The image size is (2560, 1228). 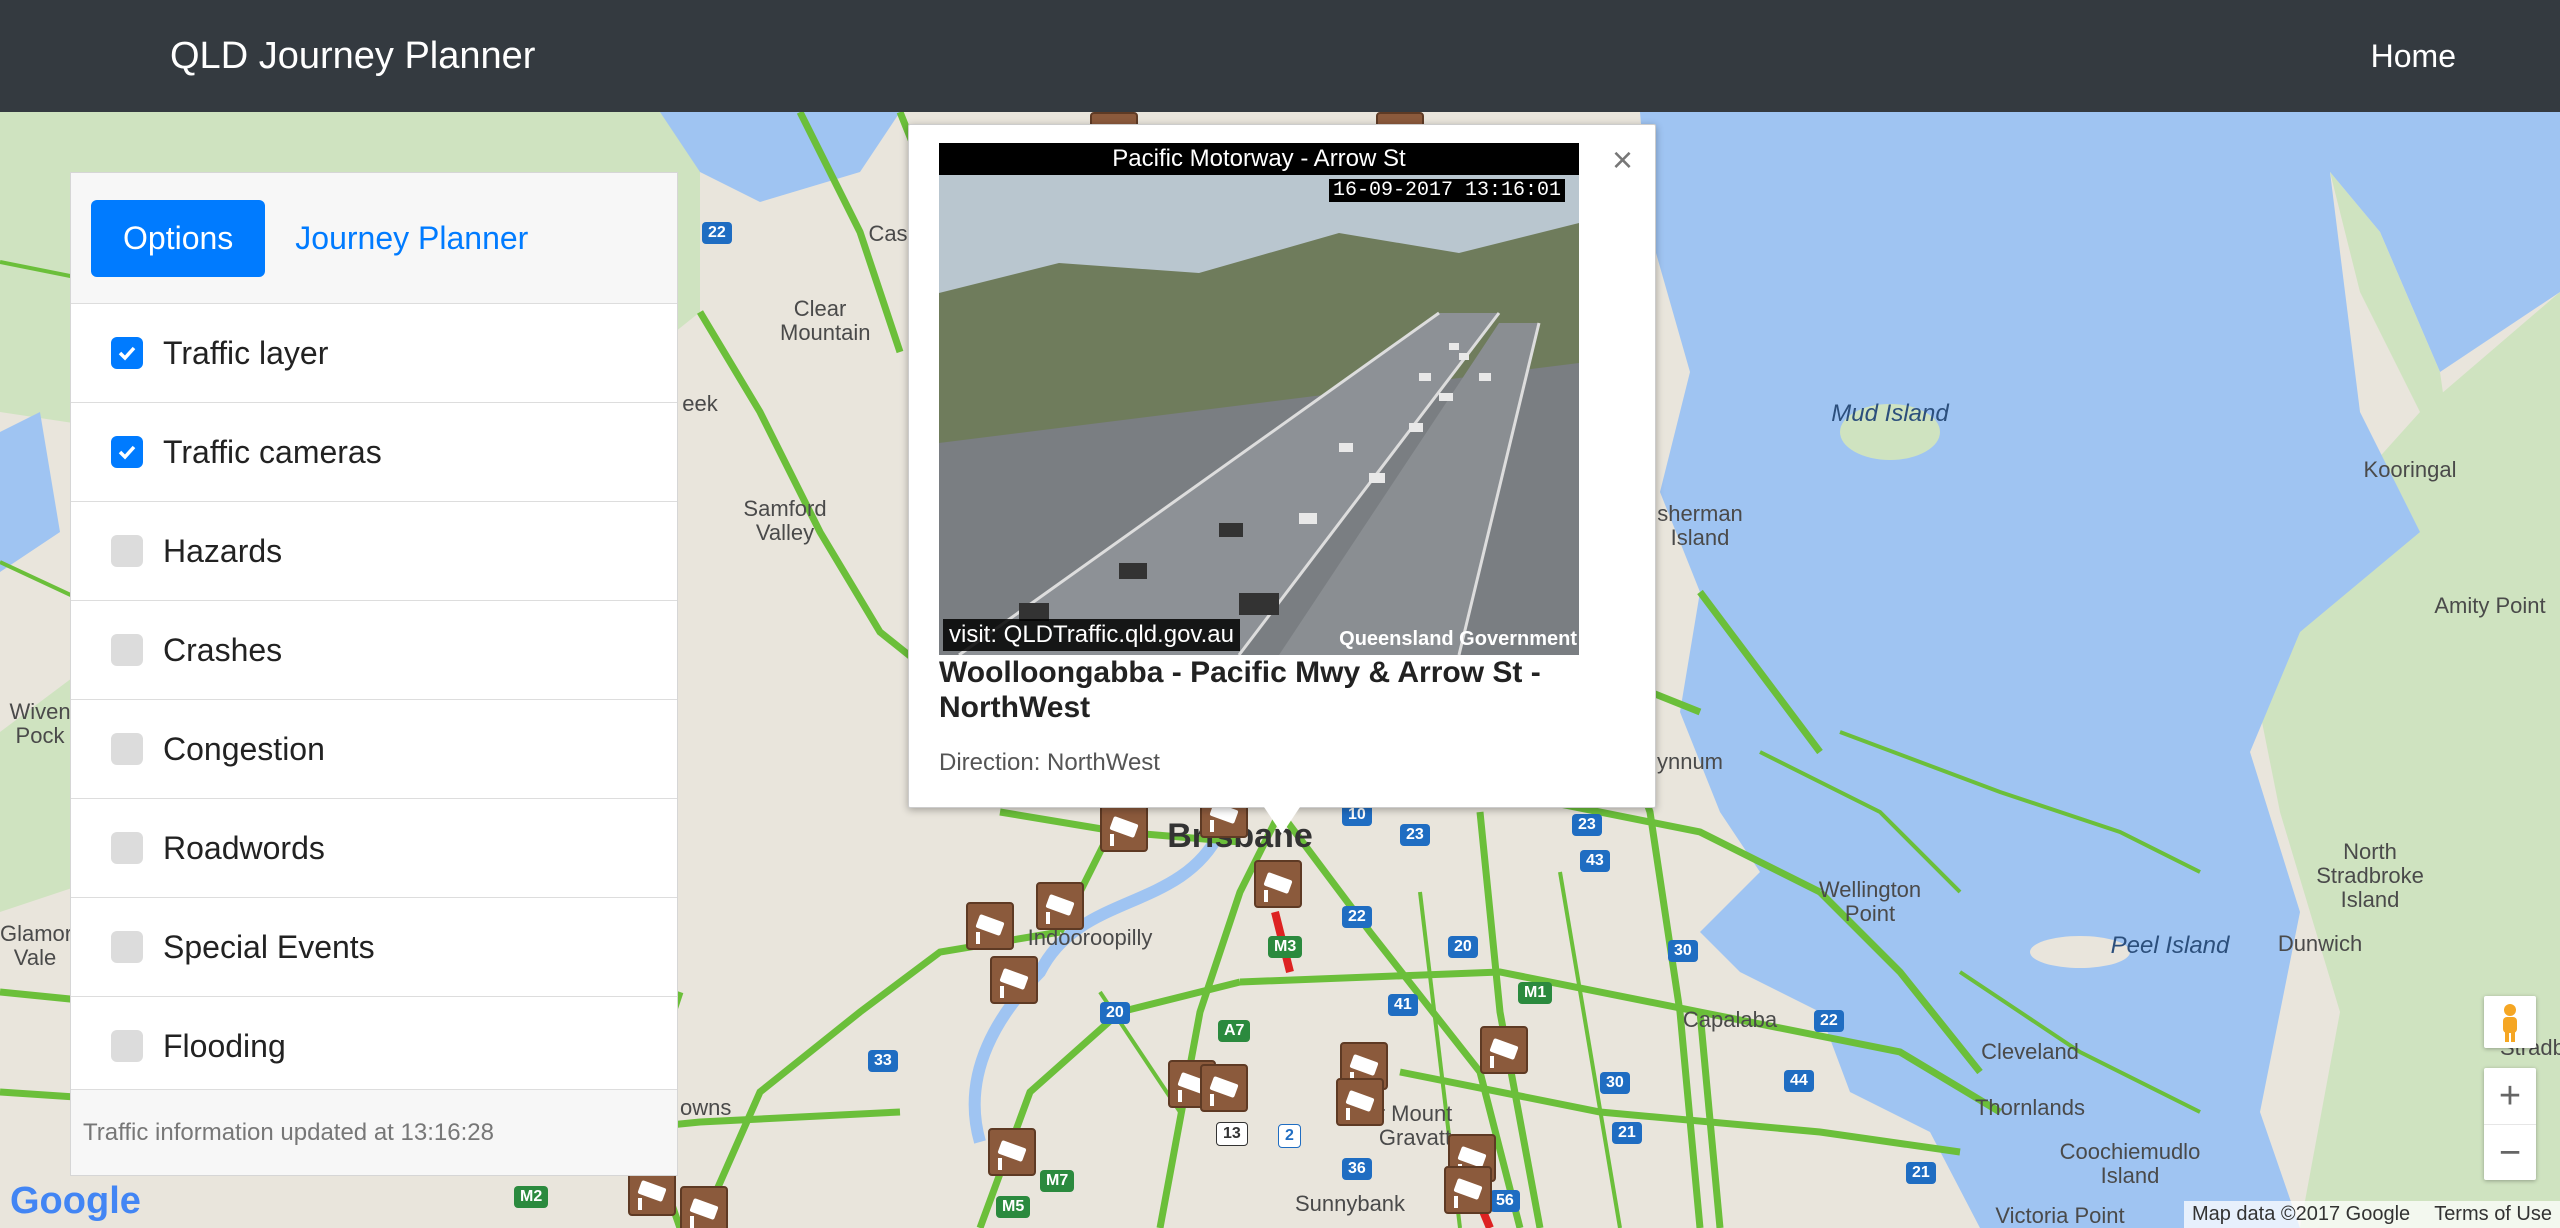 What do you see at coordinates (2370, 875) in the screenshot?
I see `label-north-stradbroke: North Stradbroke Island` at bounding box center [2370, 875].